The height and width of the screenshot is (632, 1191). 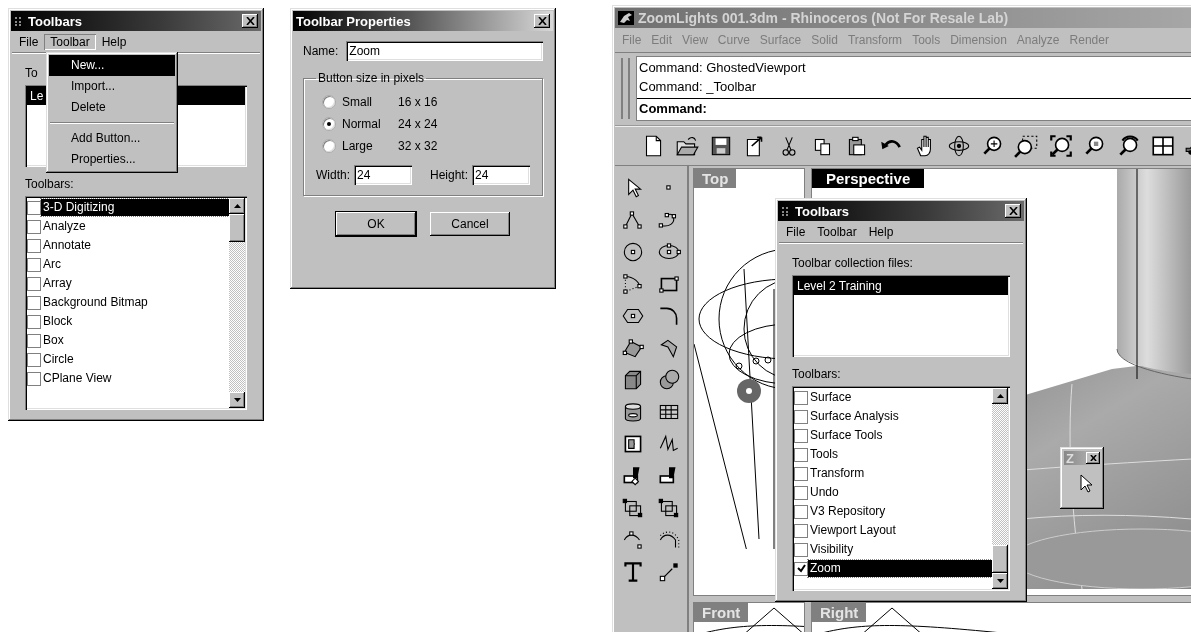 I want to click on app-icon, so click(x=626, y=18).